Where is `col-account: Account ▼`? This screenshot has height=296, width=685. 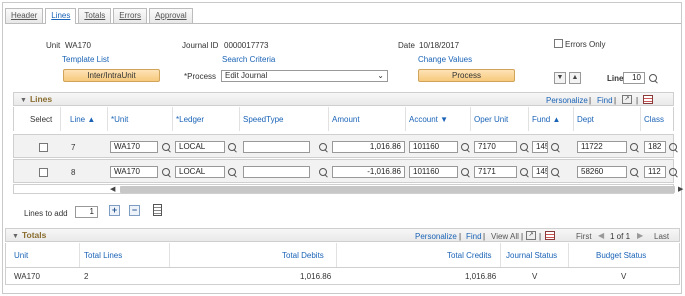 col-account: Account ▼ is located at coordinates (428, 119).